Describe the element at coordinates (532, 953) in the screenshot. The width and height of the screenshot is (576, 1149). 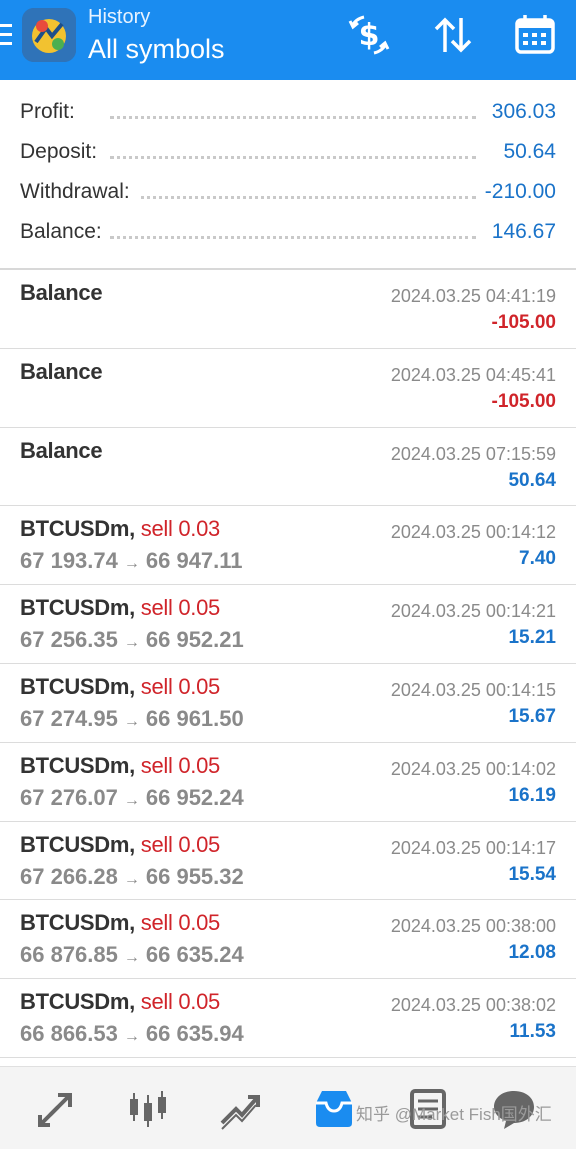
I see `item-amount: 12.08` at that location.